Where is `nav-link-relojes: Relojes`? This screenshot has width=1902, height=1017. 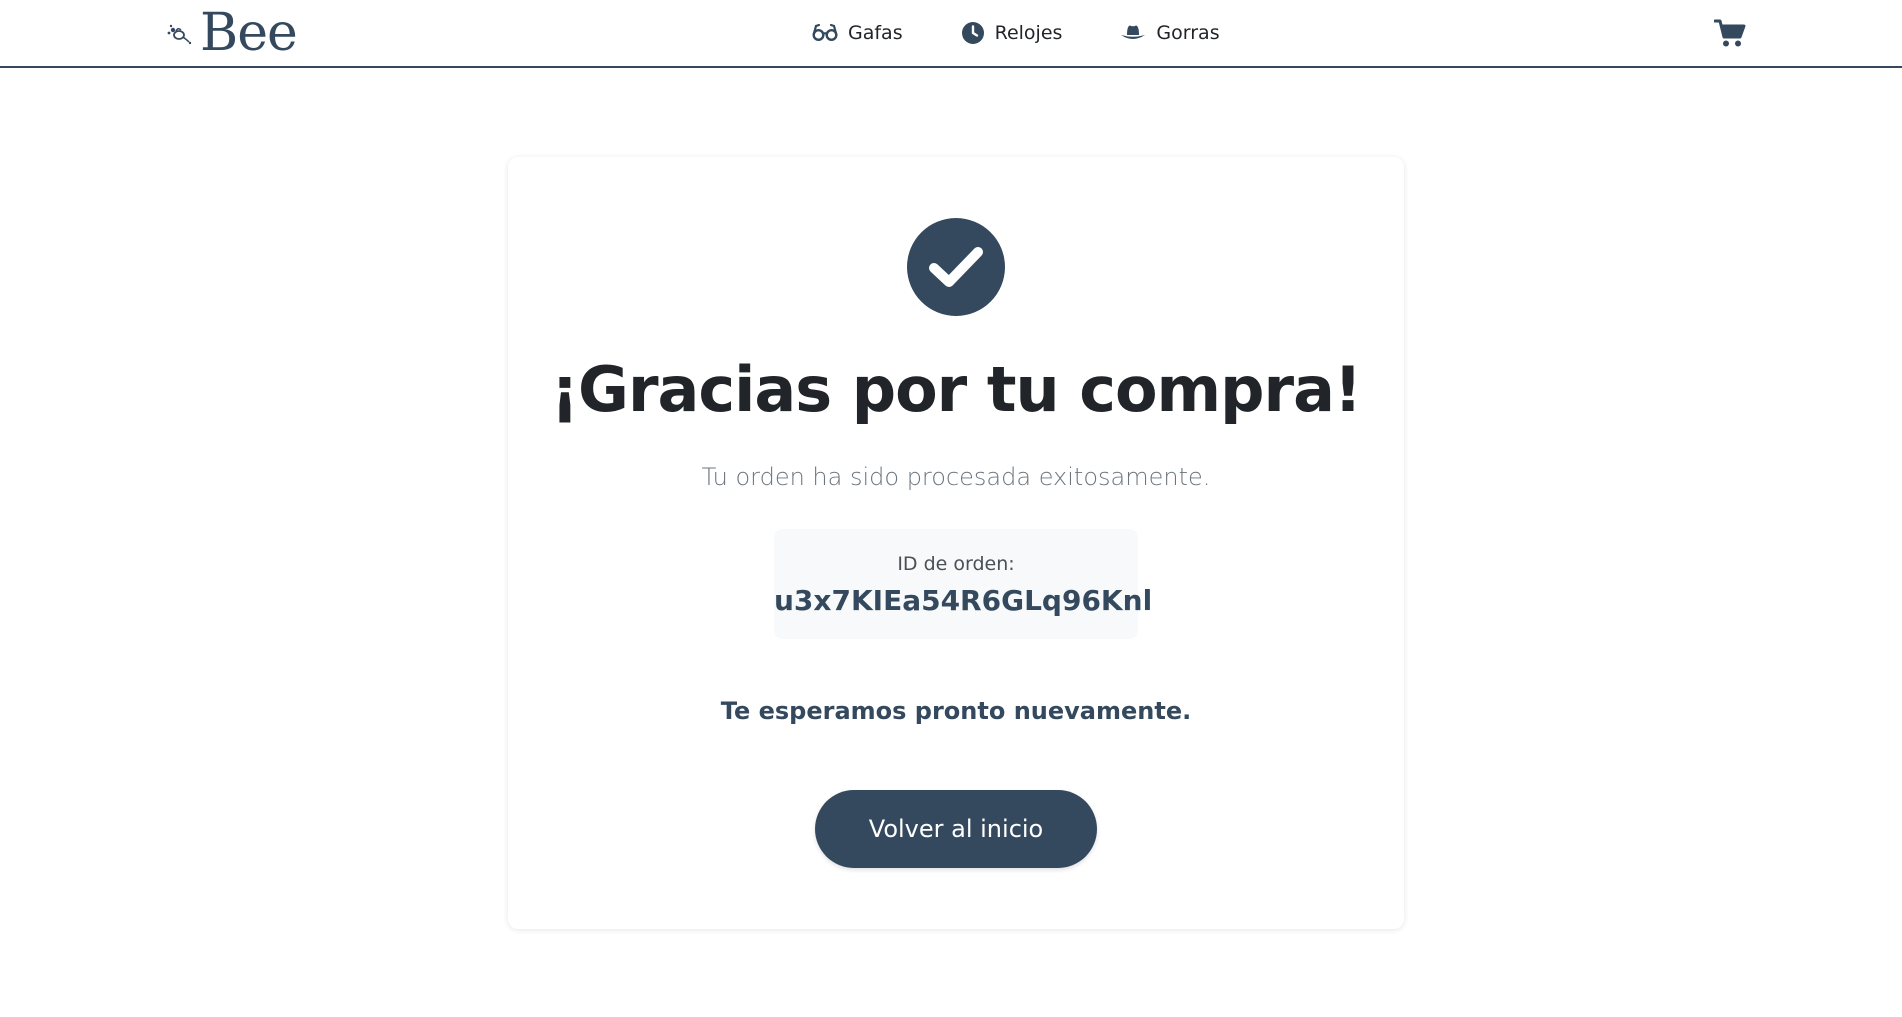 nav-link-relojes: Relojes is located at coordinates (1012, 33).